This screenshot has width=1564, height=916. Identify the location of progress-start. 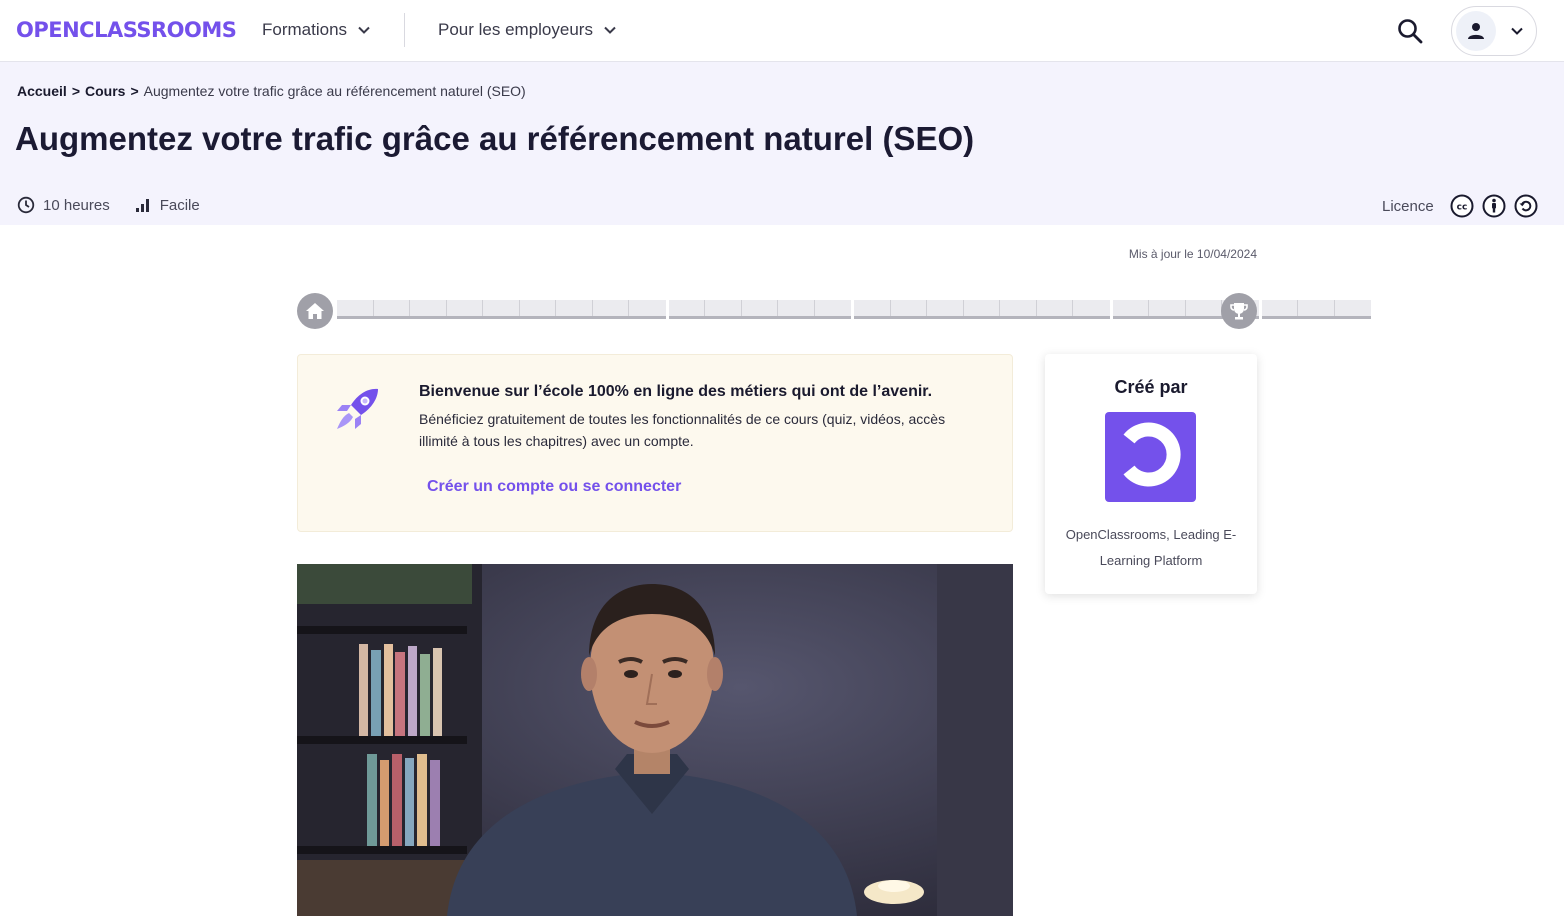
(315, 311).